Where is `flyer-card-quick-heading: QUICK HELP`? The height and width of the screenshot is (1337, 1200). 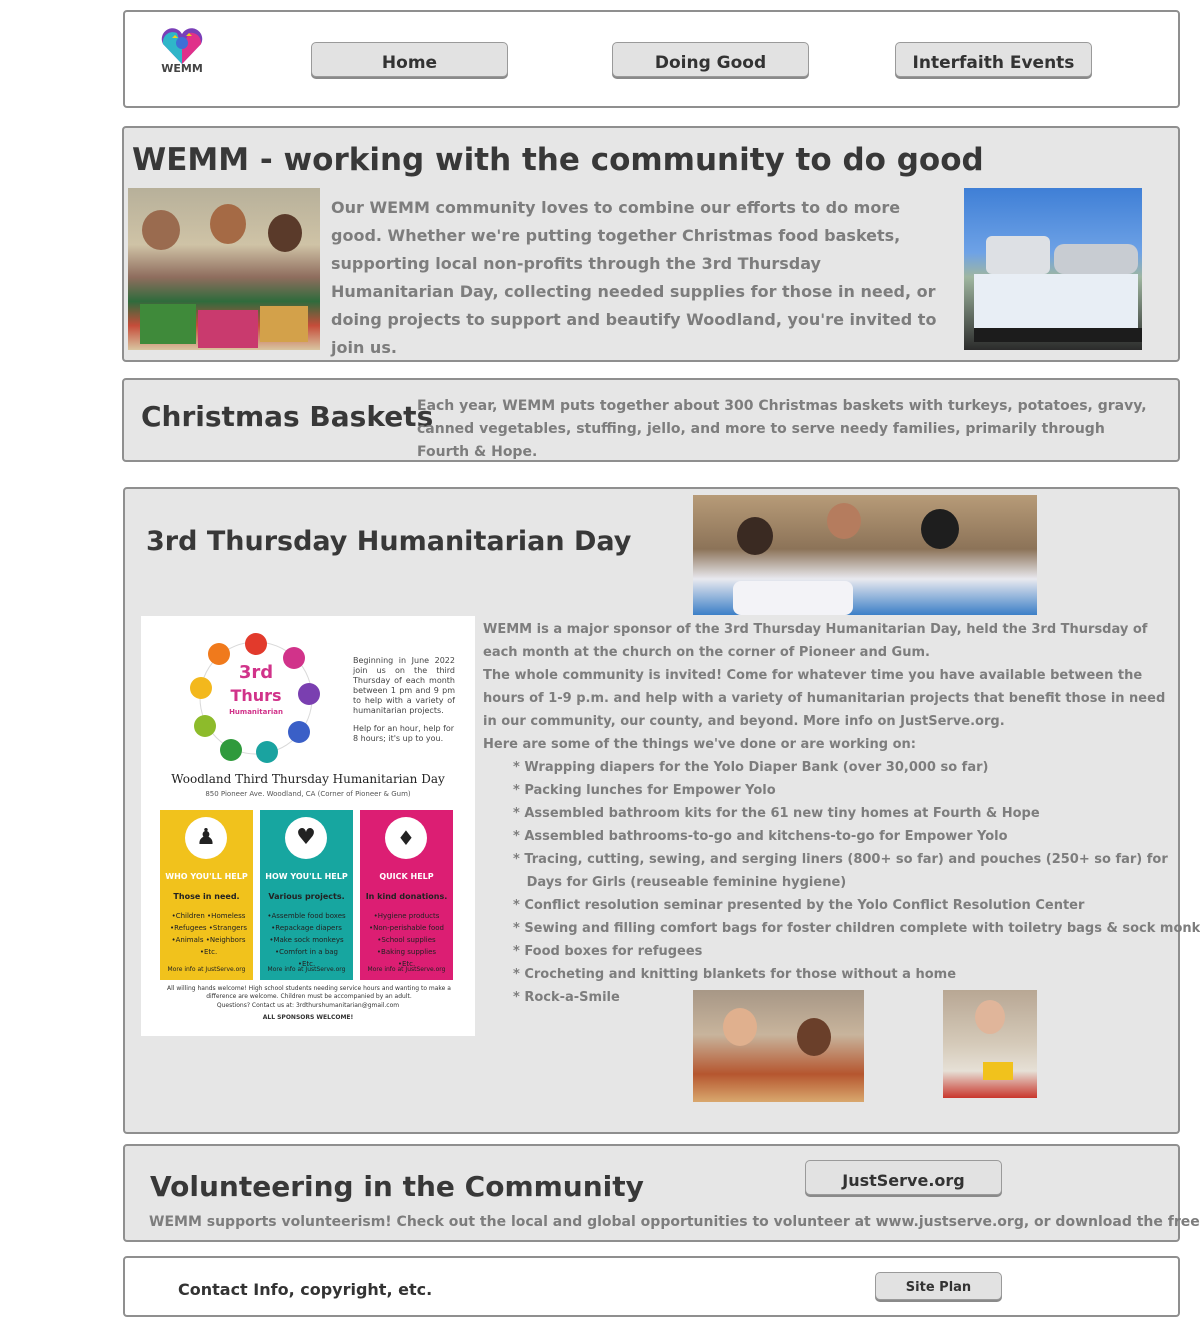
flyer-card-quick-heading: QUICK HELP is located at coordinates (406, 876).